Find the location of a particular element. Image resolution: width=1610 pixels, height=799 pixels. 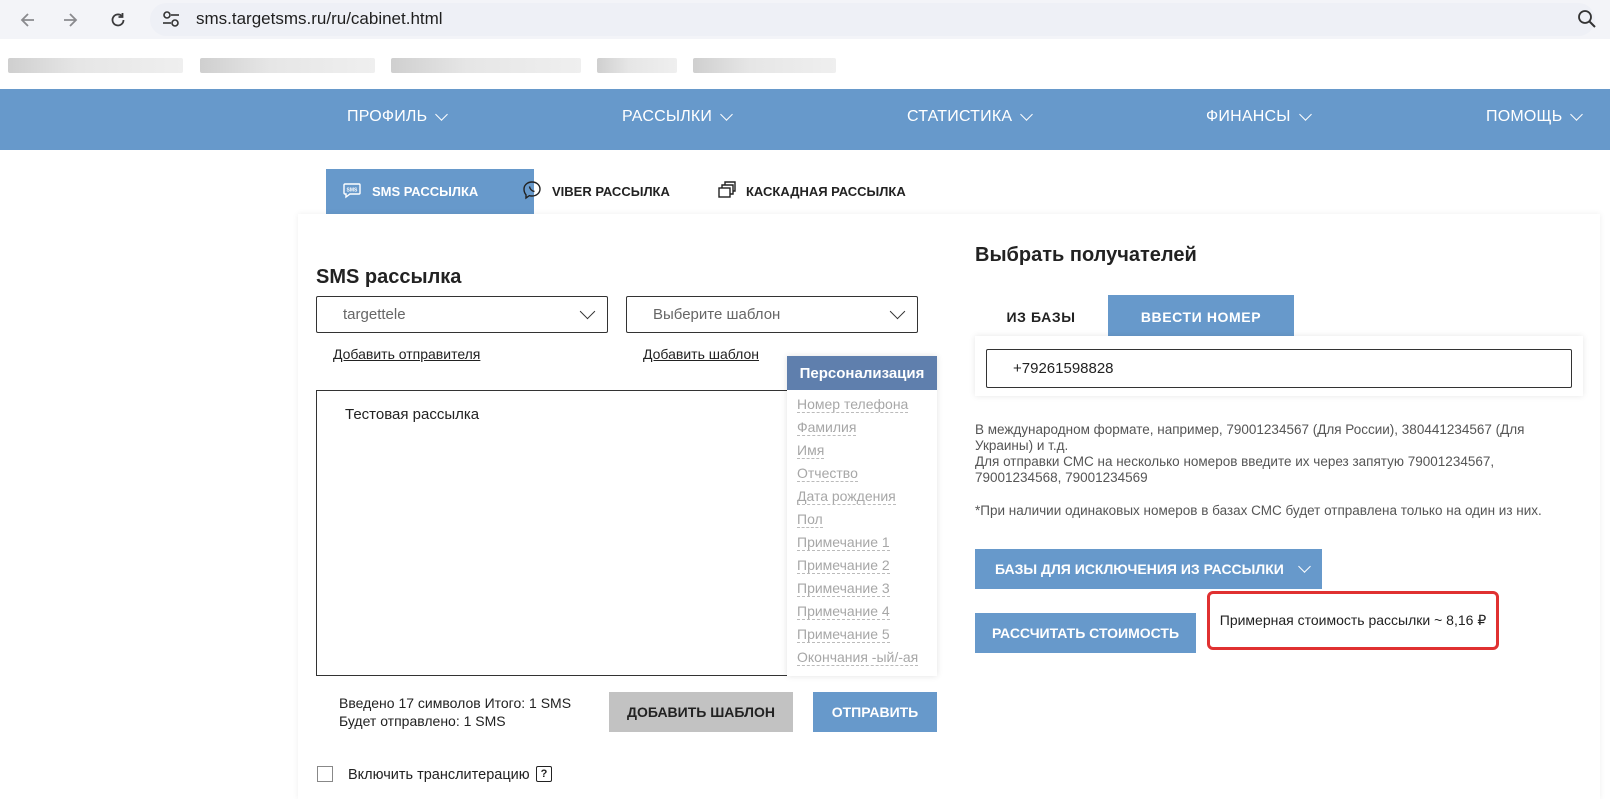

tab-sms-label: SMS РАССЫЛКА is located at coordinates (425, 191).